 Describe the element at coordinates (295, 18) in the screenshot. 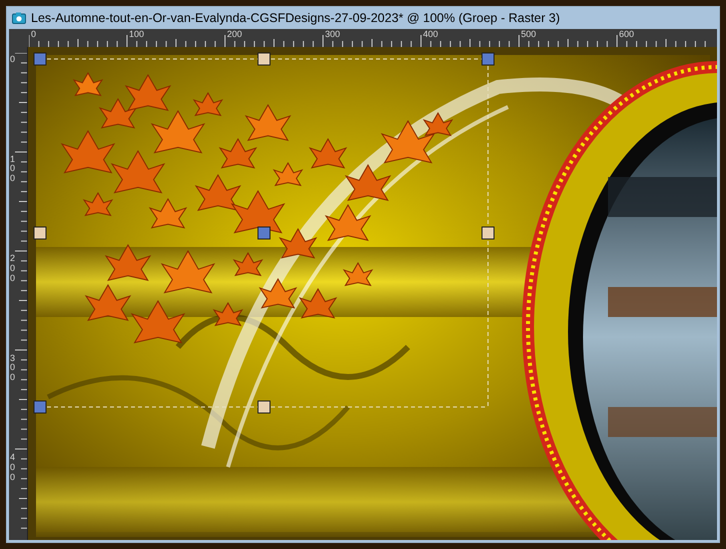

I see `window-title: Les-Automne-tout-en-Or-van-Evalynda-CGSFDesigns-27-09-2023* @ 100% (Groep - Raster 3)` at that location.